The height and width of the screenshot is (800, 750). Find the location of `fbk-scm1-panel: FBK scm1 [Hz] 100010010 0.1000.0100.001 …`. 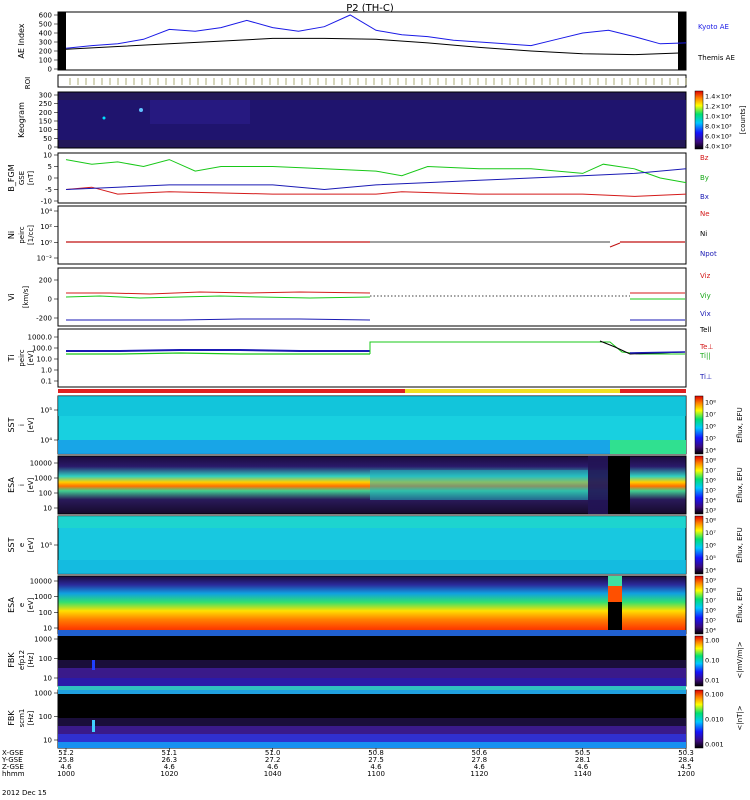

fbk-scm1-panel: FBK scm1 [Hz] 100010010 0.1000.0100.001 … is located at coordinates (375, 717).